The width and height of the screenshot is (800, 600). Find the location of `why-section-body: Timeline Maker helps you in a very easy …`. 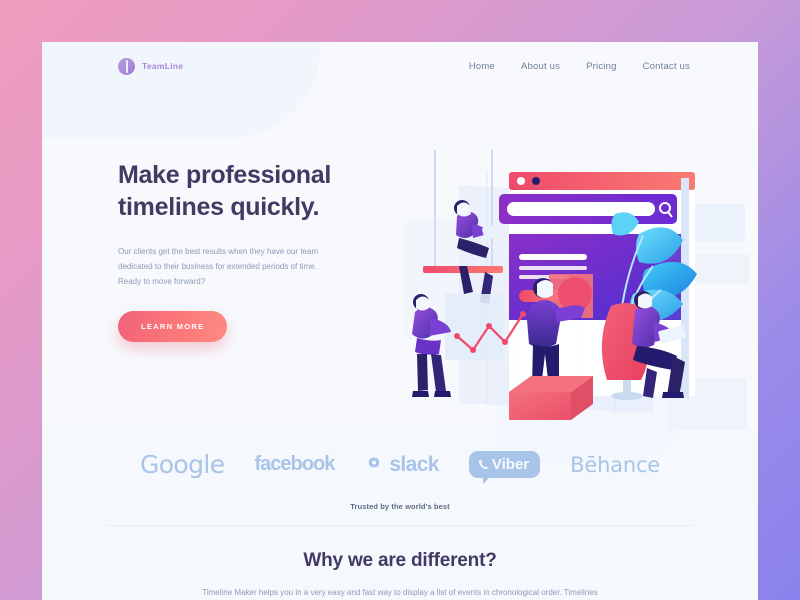

why-section-body: Timeline Maker helps you in a very easy … is located at coordinates (400, 592).